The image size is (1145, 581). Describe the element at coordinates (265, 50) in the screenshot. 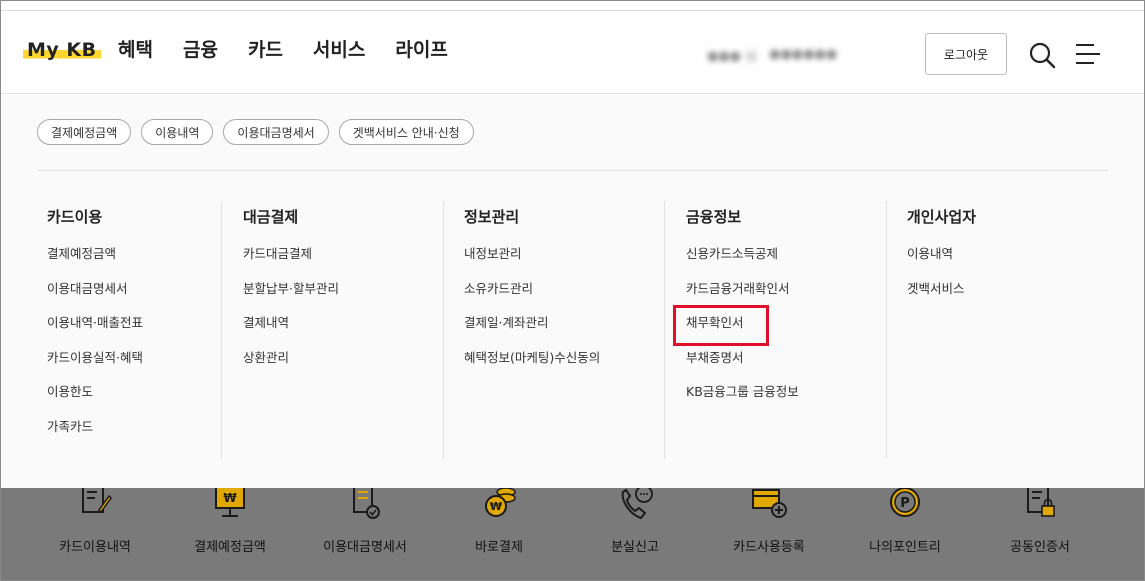

I see `nav-item-card: 카드` at that location.